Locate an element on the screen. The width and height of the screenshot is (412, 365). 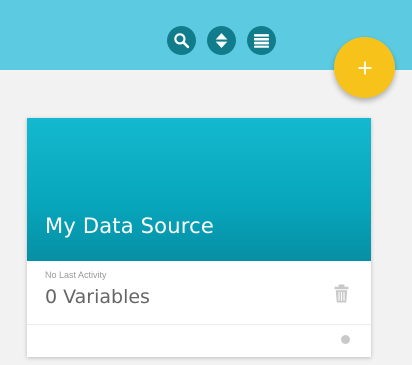
last-activity-label: No Last Activity is located at coordinates (76, 275).